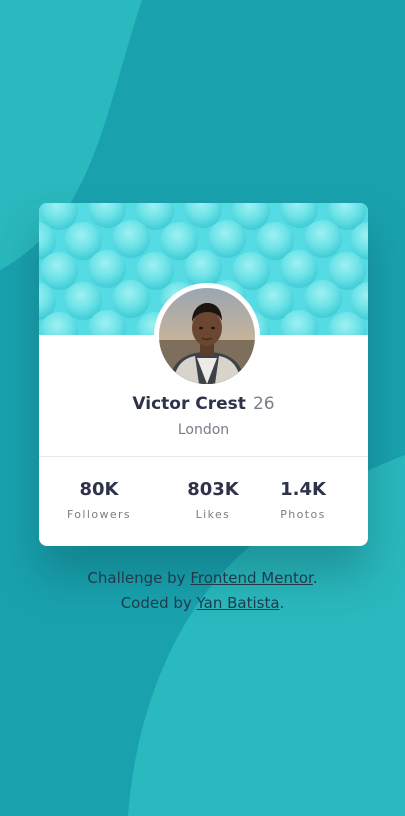 The height and width of the screenshot is (816, 405). Describe the element at coordinates (189, 404) in the screenshot. I see `profile-name: Victor Crest` at that location.